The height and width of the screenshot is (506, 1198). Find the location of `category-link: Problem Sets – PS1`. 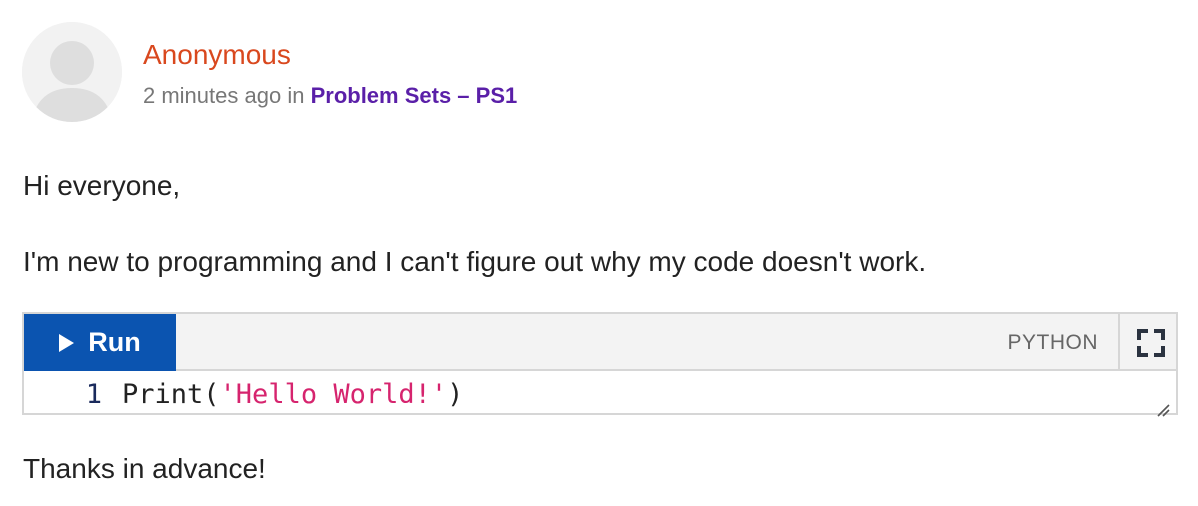

category-link: Problem Sets – PS1 is located at coordinates (414, 95).